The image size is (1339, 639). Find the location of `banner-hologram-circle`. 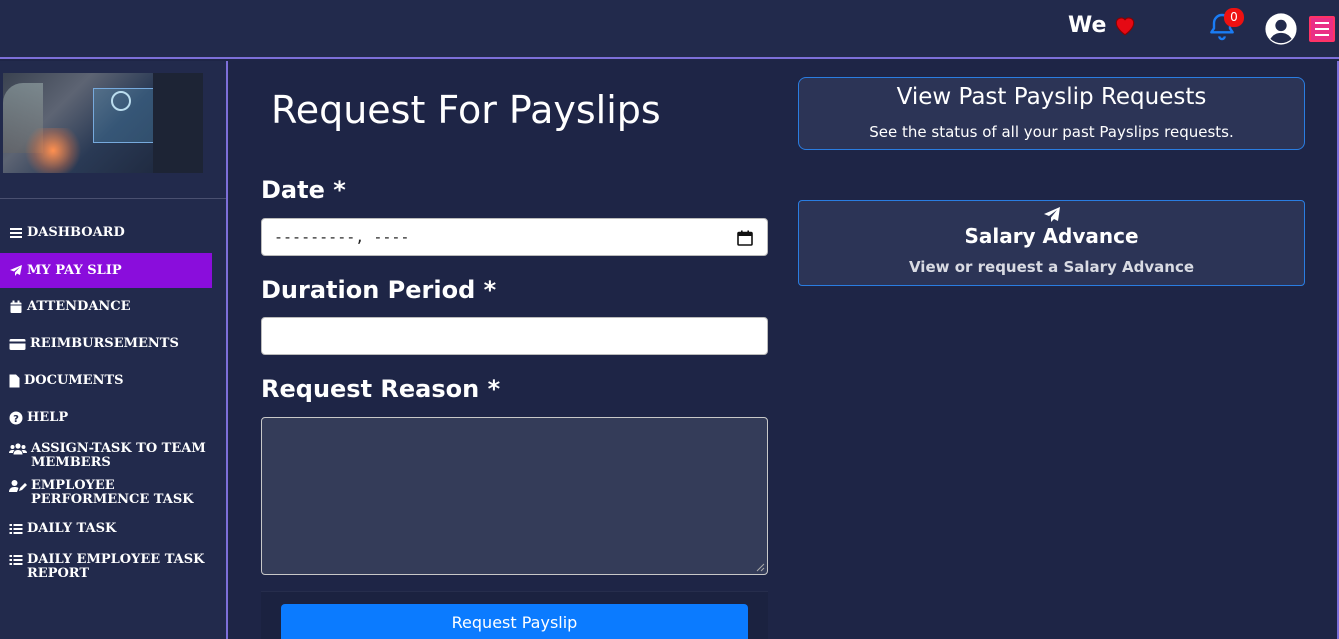

banner-hologram-circle is located at coordinates (121, 101).